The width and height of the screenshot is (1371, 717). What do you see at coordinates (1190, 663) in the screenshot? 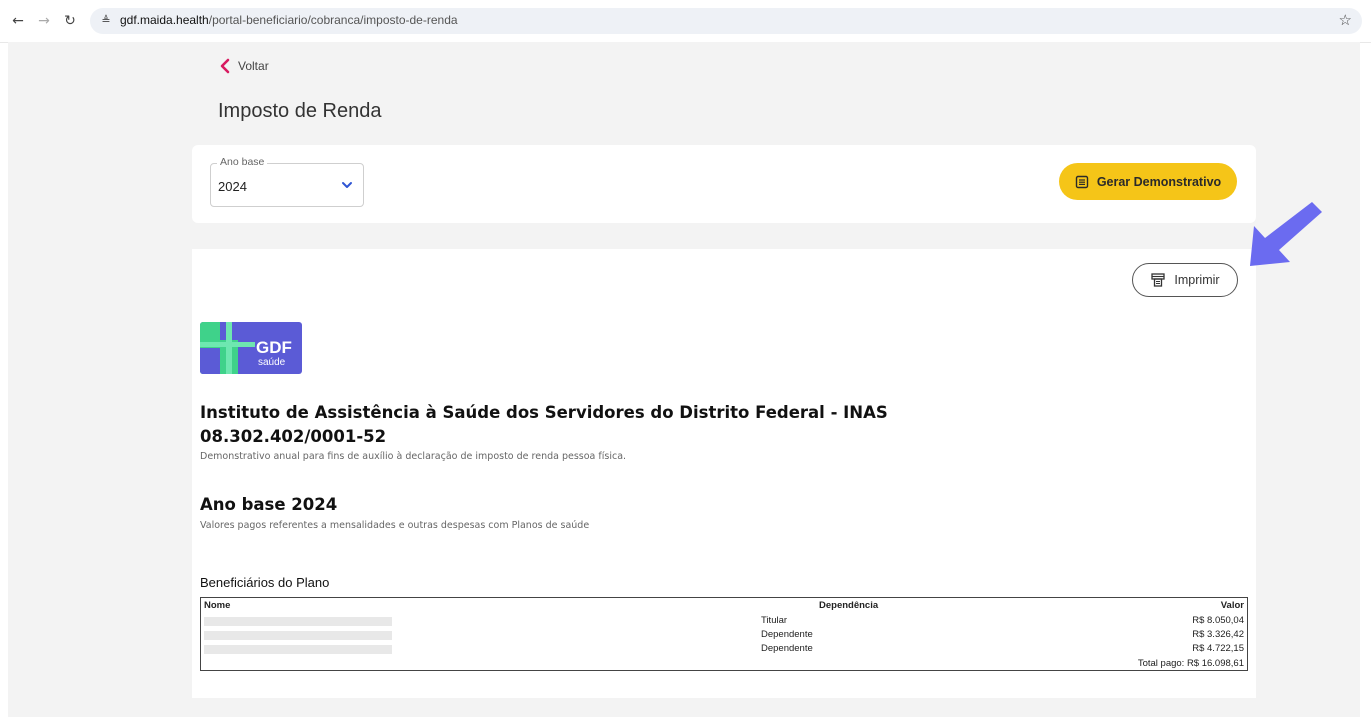
I see `total-paid: Total pago: R$ 16.098,61` at bounding box center [1190, 663].